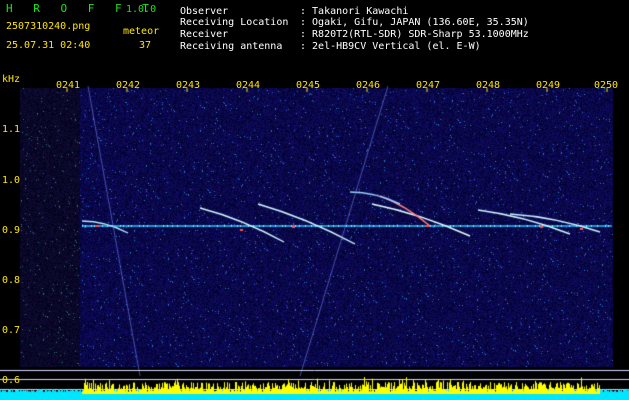 This screenshot has width=629, height=400. I want to click on y-tick-label: 0.9, so click(11, 230).